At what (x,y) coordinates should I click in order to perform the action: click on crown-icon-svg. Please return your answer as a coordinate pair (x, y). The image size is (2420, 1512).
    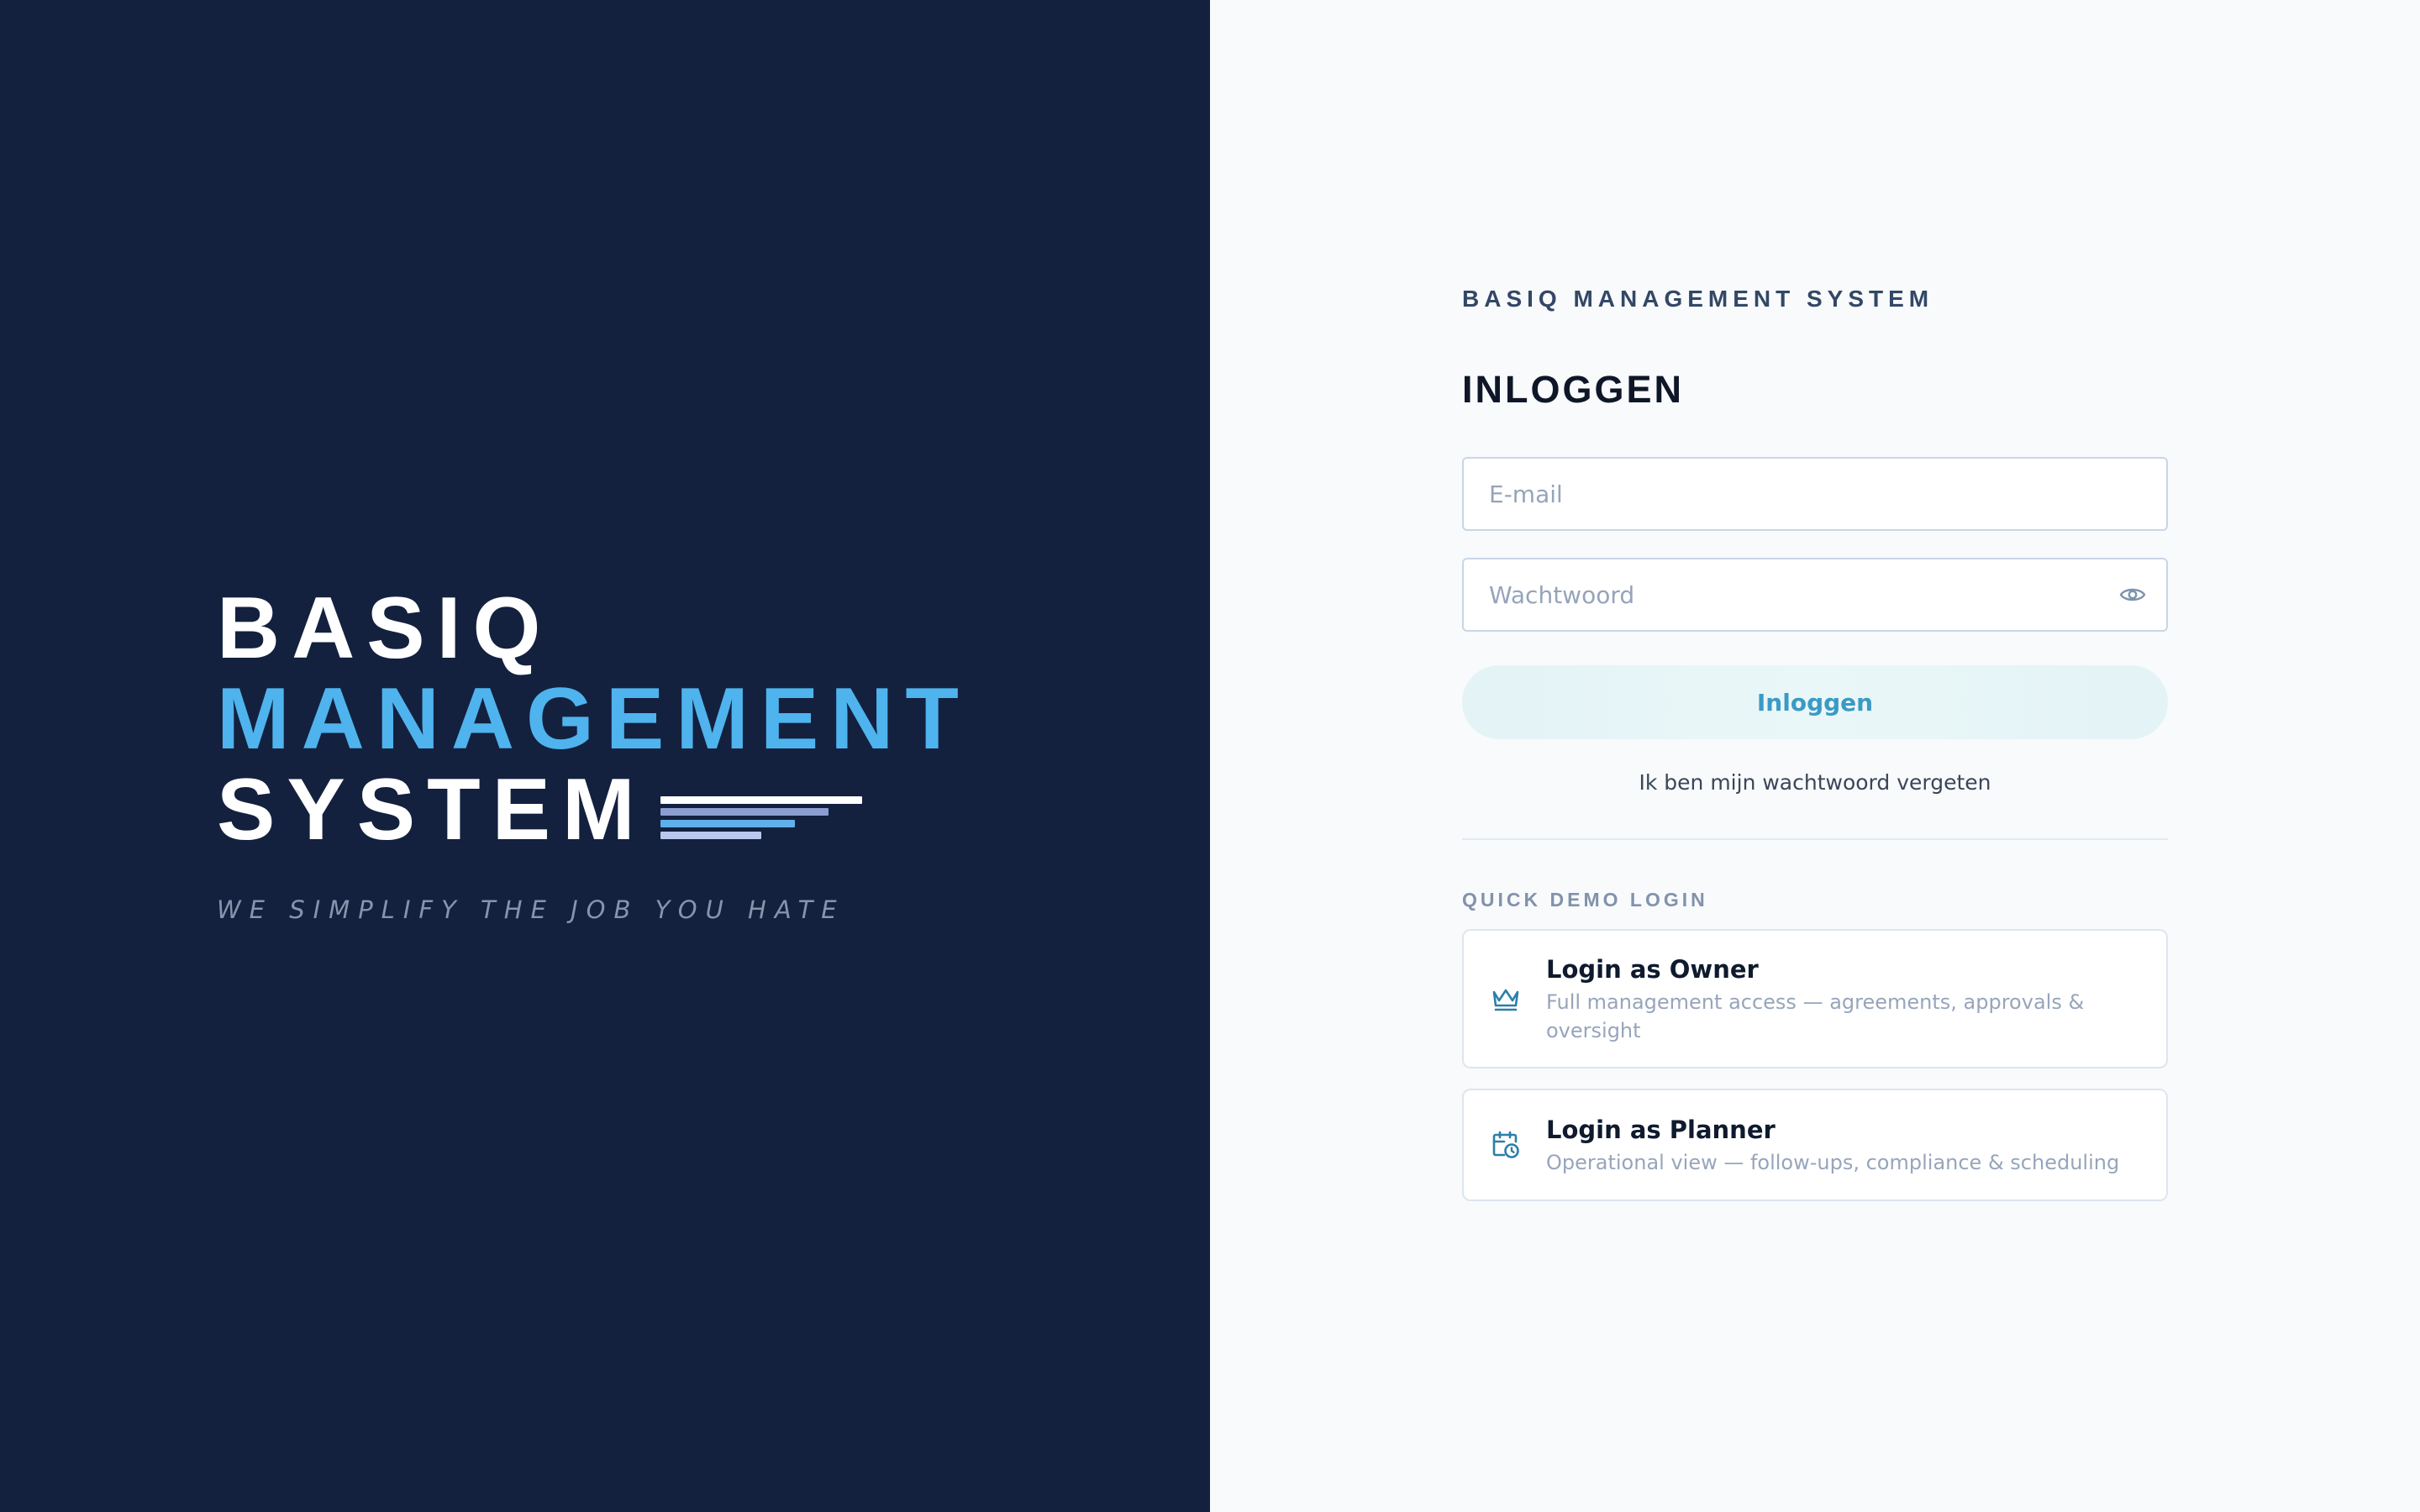
    Looking at the image, I should click on (1505, 1000).